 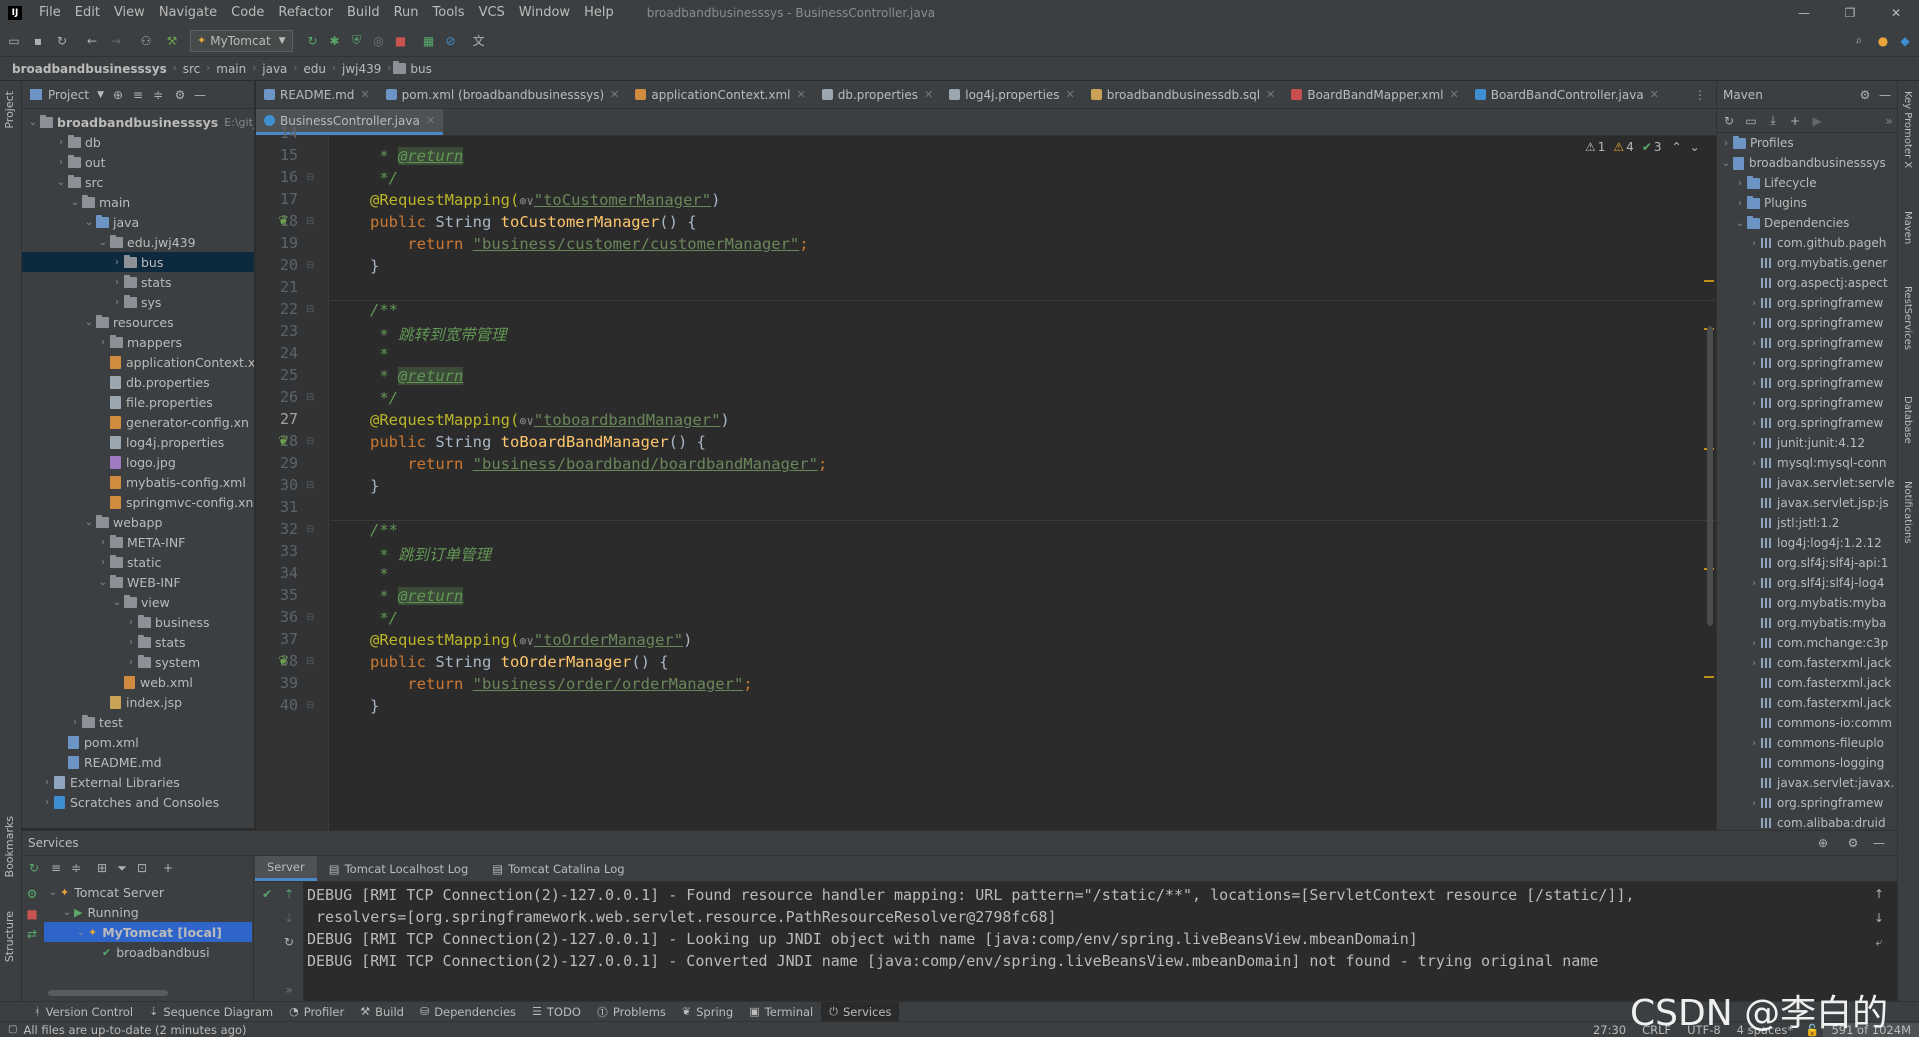 What do you see at coordinates (241, 40) in the screenshot?
I see `run-config-dropdown: ✦ MyTomcat ▼` at bounding box center [241, 40].